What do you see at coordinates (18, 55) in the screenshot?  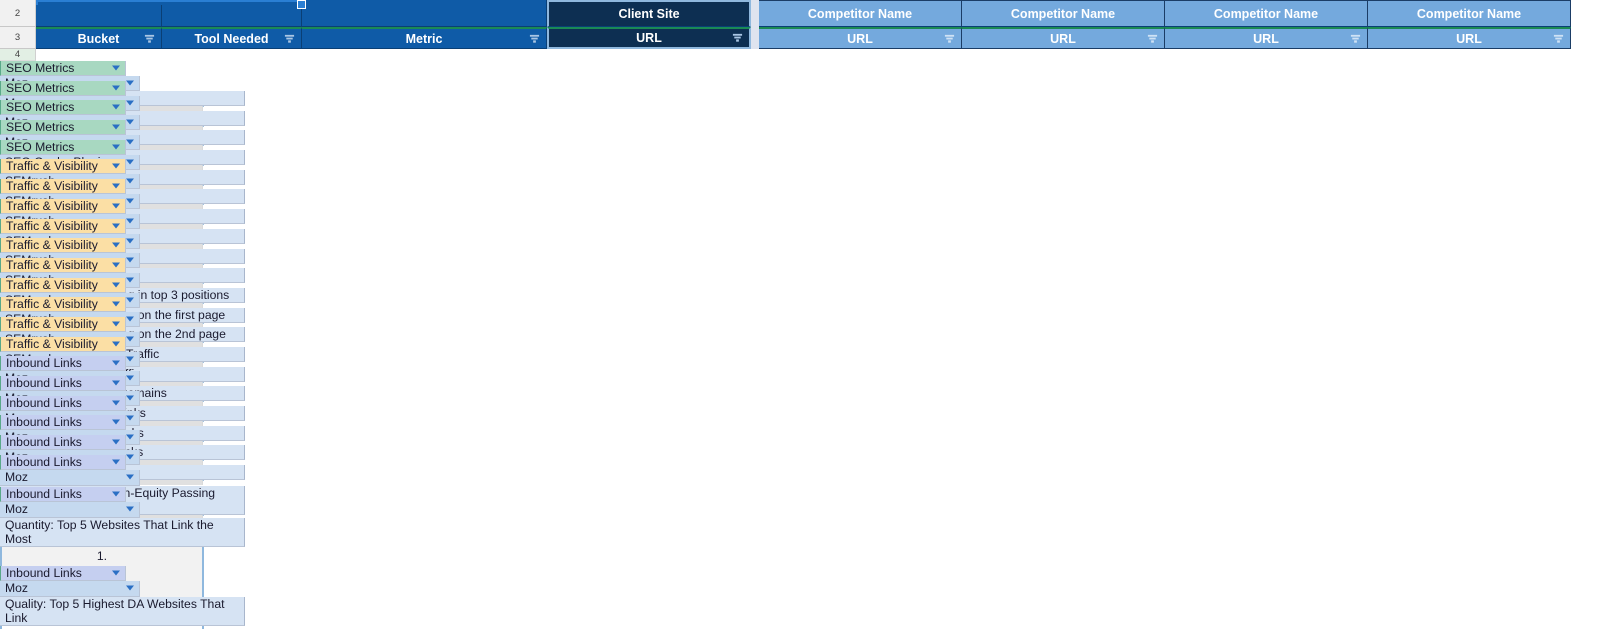 I see `row-number-4: 4` at bounding box center [18, 55].